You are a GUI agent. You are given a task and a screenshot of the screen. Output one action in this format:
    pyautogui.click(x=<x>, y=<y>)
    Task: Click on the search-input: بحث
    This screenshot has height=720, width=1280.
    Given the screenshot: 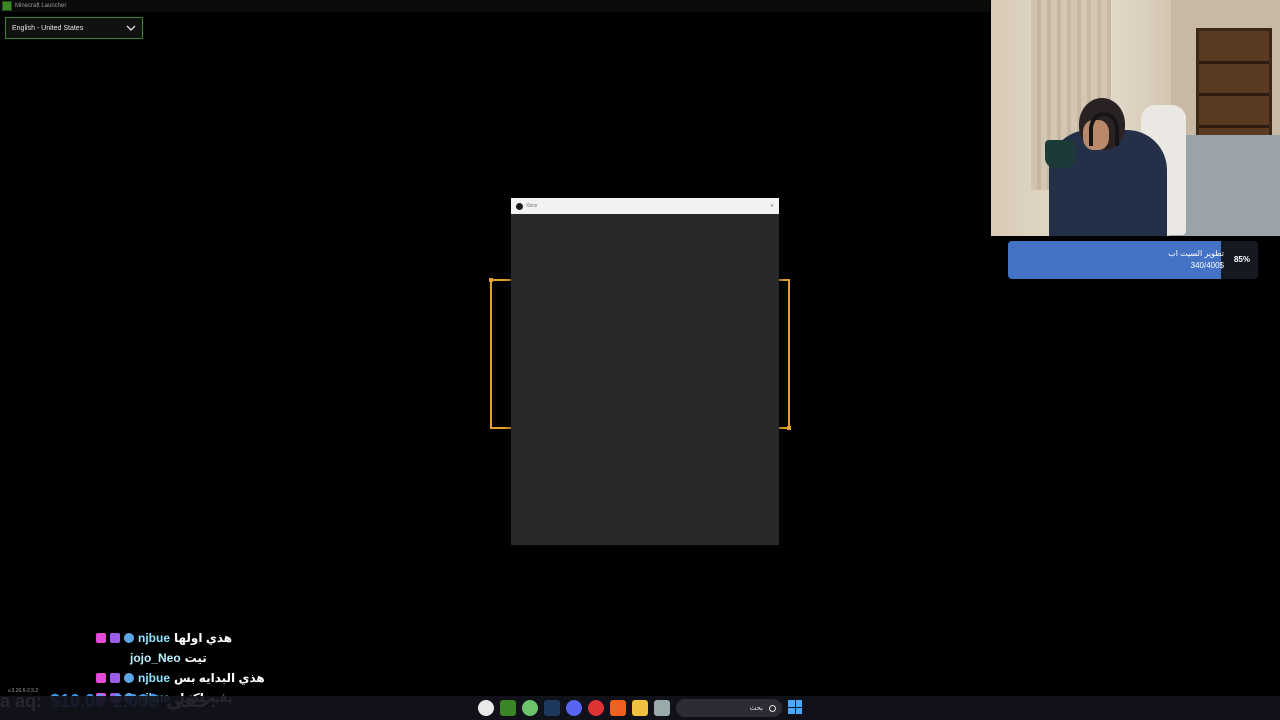 What is the action you would take?
    pyautogui.click(x=729, y=708)
    